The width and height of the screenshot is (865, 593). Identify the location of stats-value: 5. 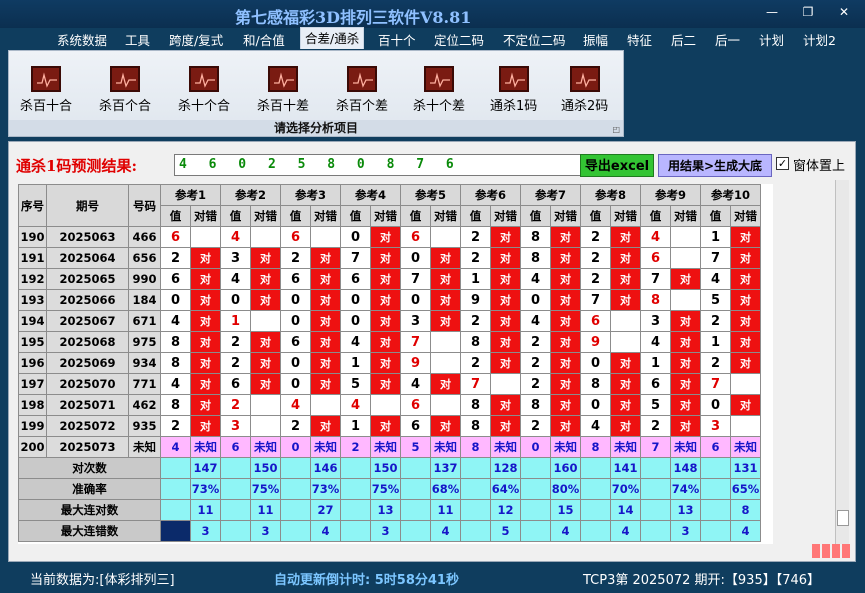
(505, 531).